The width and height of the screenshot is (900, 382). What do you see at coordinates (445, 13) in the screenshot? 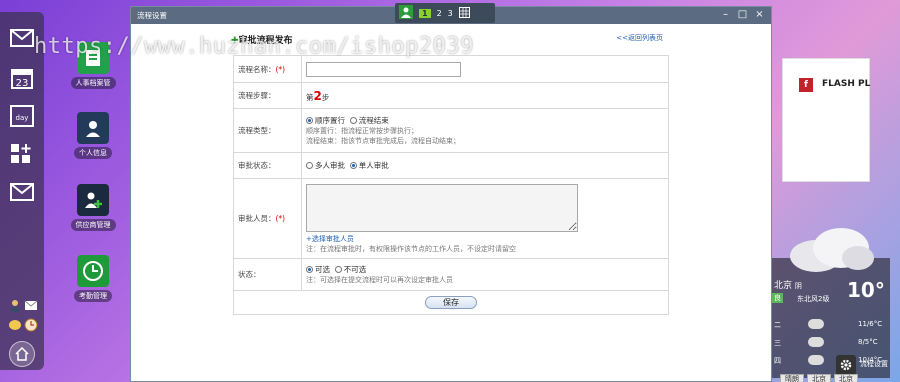
I see `desktop-pager: 1 2 3` at bounding box center [445, 13].